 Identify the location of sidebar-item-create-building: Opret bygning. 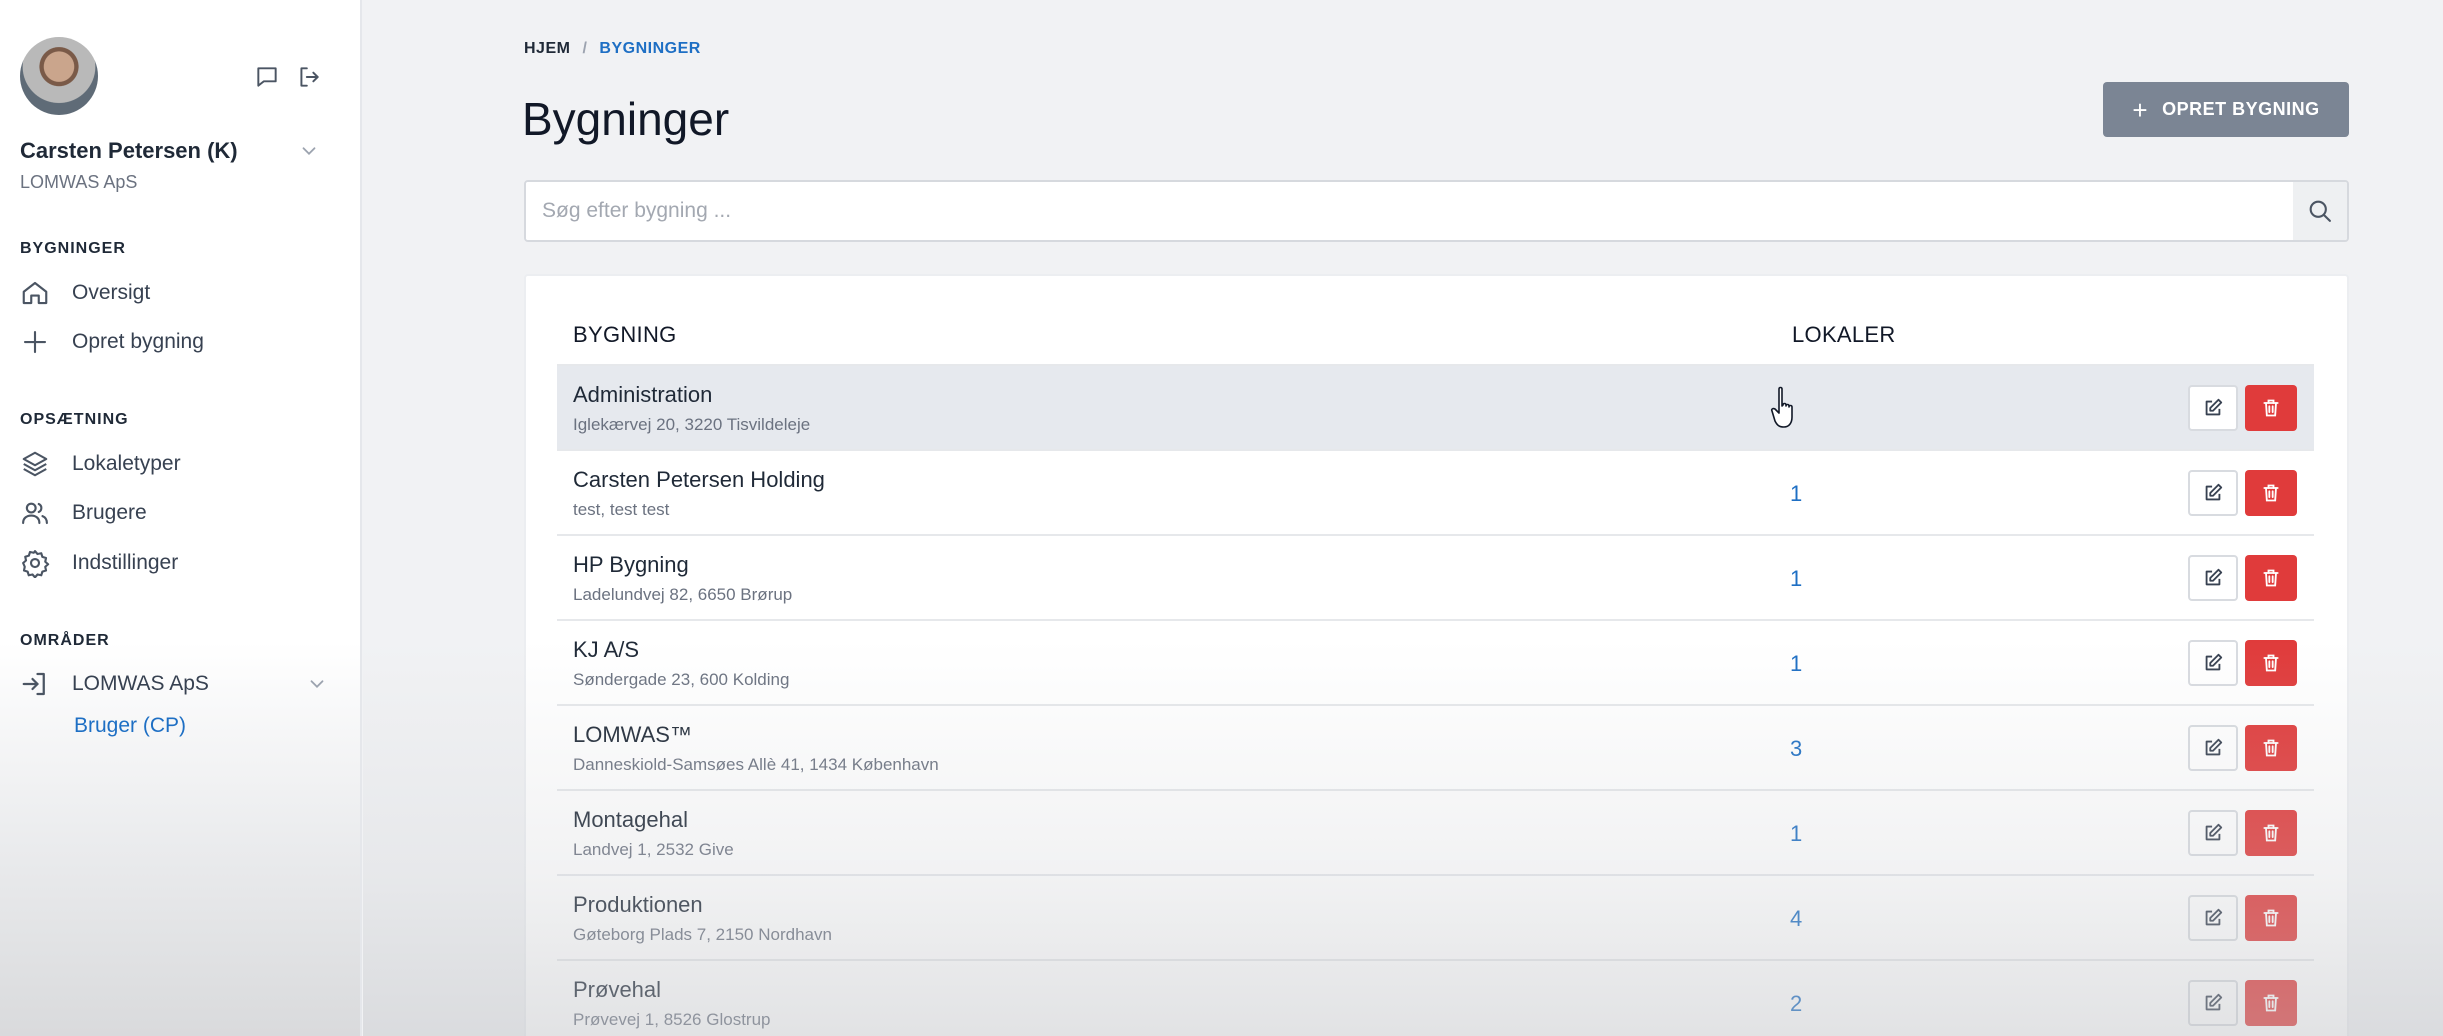
(180, 342).